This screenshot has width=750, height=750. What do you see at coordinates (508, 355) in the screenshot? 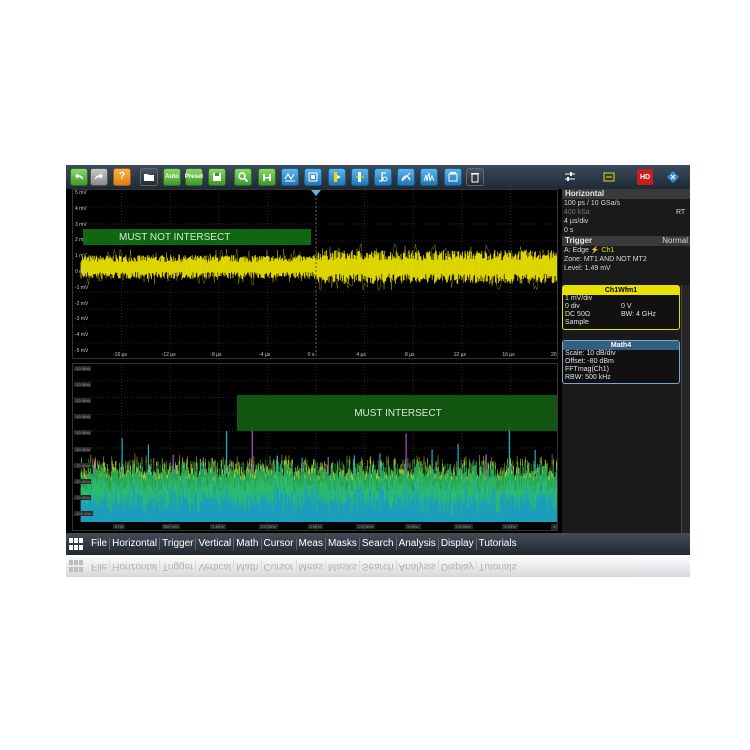
I see `x-tick-label: 16 µs` at bounding box center [508, 355].